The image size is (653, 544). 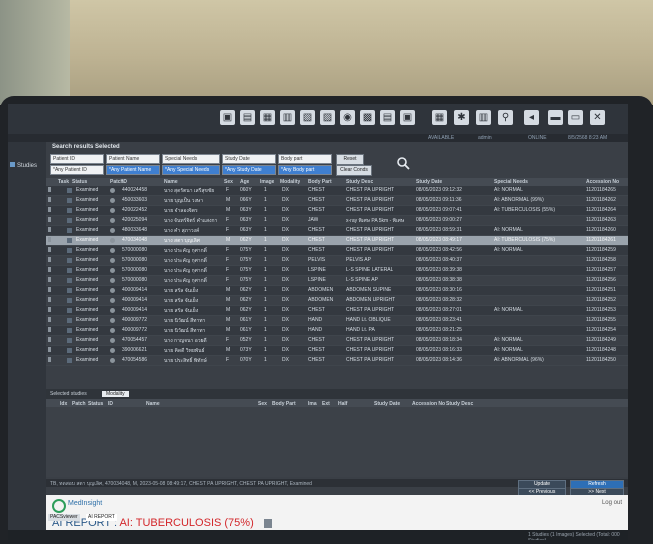 What do you see at coordinates (439, 330) in the screenshot?
I see `study-date-cell: 08/05/2023 08:21:25` at bounding box center [439, 330].